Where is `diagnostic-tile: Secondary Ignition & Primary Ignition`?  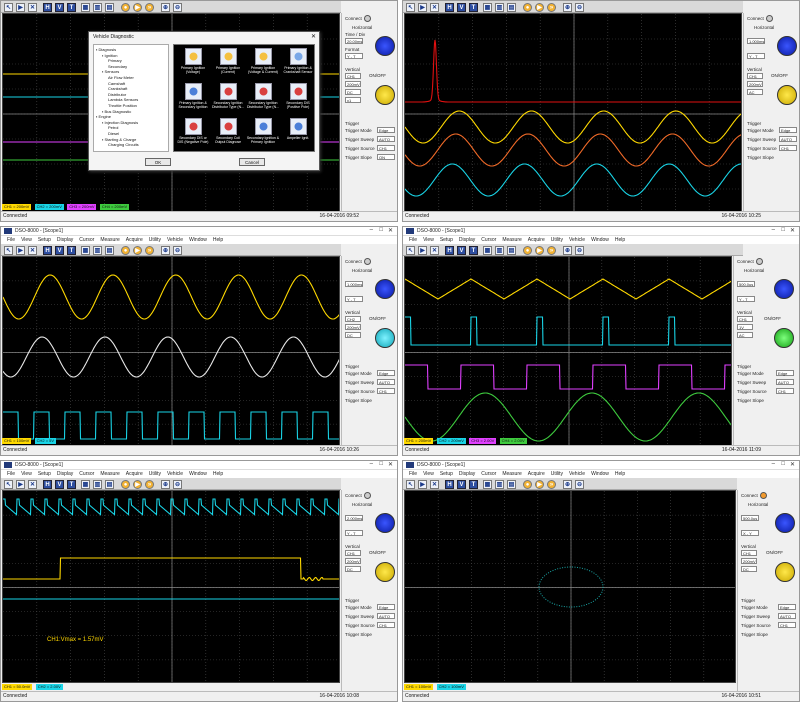 diagnostic-tile: Secondary Ignition & Primary Ignition is located at coordinates (263, 134).